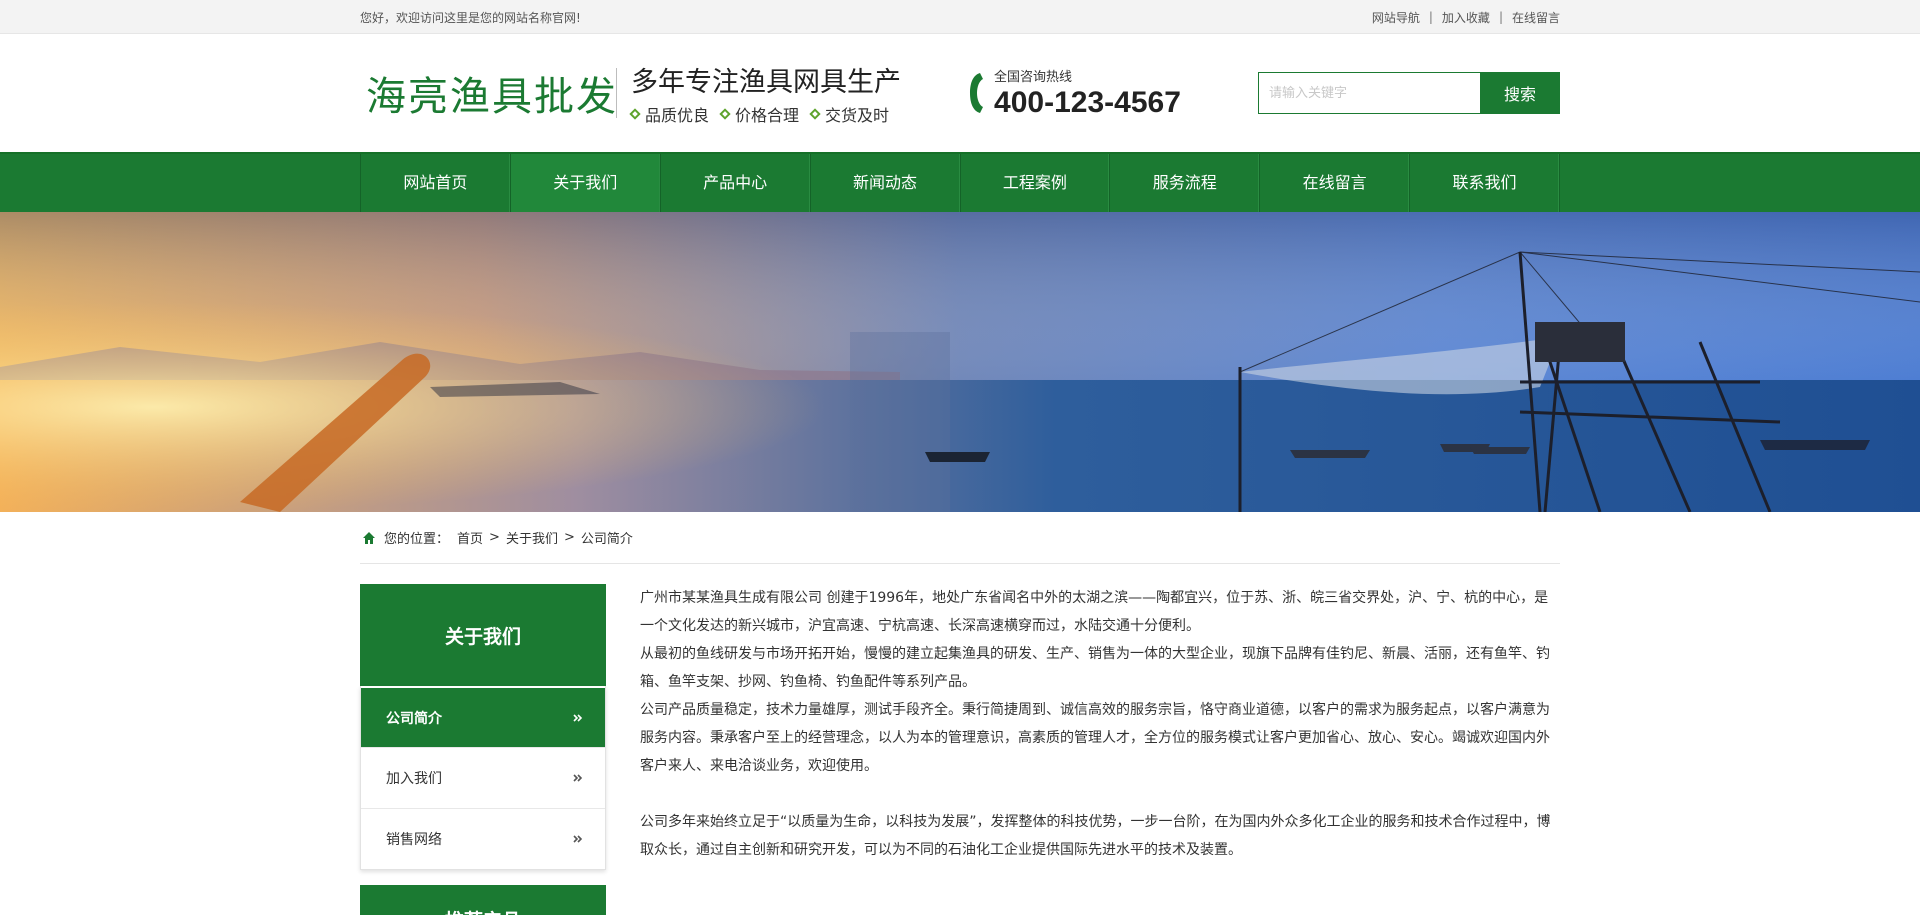  I want to click on sidebar-item-company-intro: 公司简介, so click(483, 716).